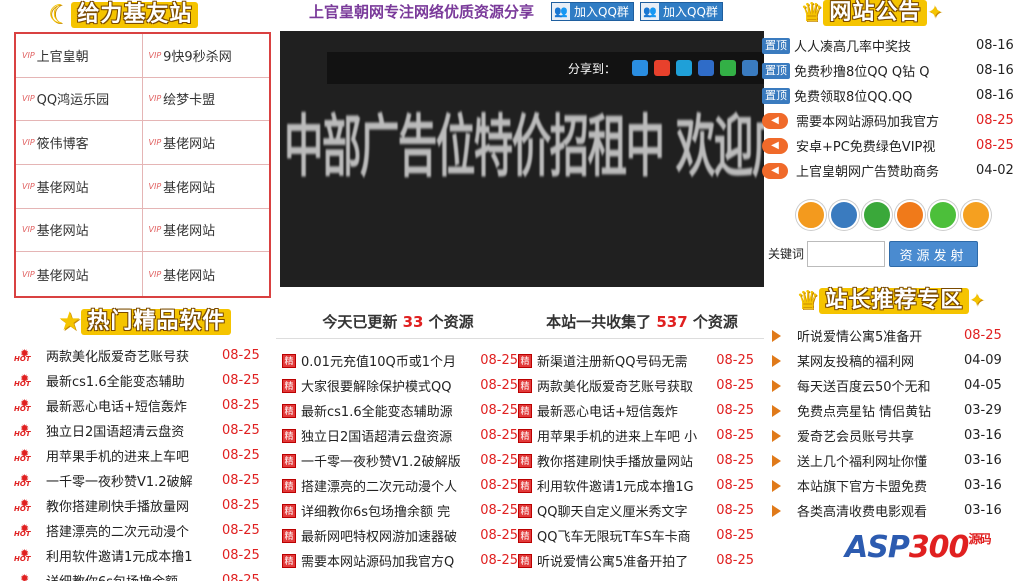 This screenshot has width=1020, height=581. What do you see at coordinates (636, 460) in the screenshot?
I see `resource-item: 精教你搭建刷快手播放量网站 08-25` at bounding box center [636, 460].